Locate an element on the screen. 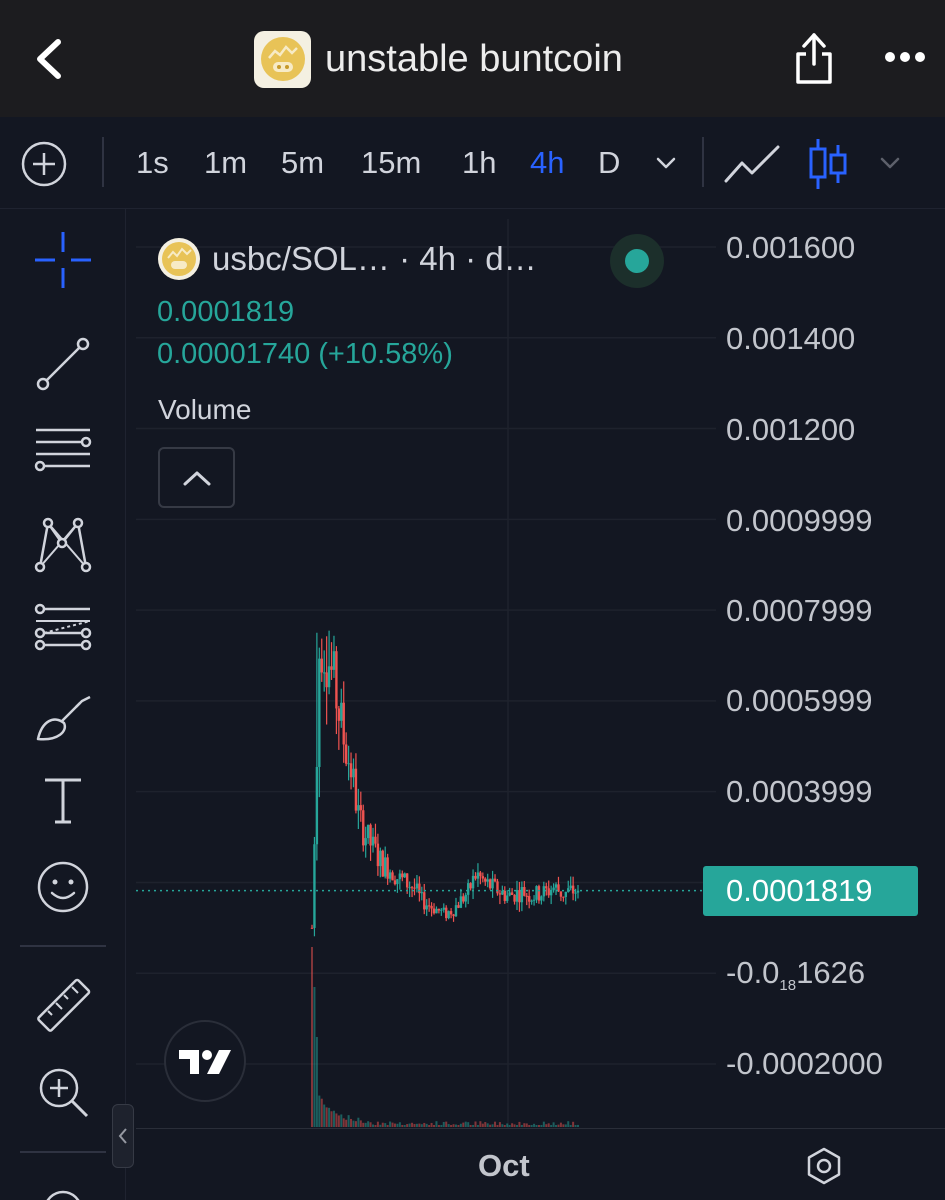 This screenshot has height=1200, width=945. crosshair-tool is located at coordinates (63, 260).